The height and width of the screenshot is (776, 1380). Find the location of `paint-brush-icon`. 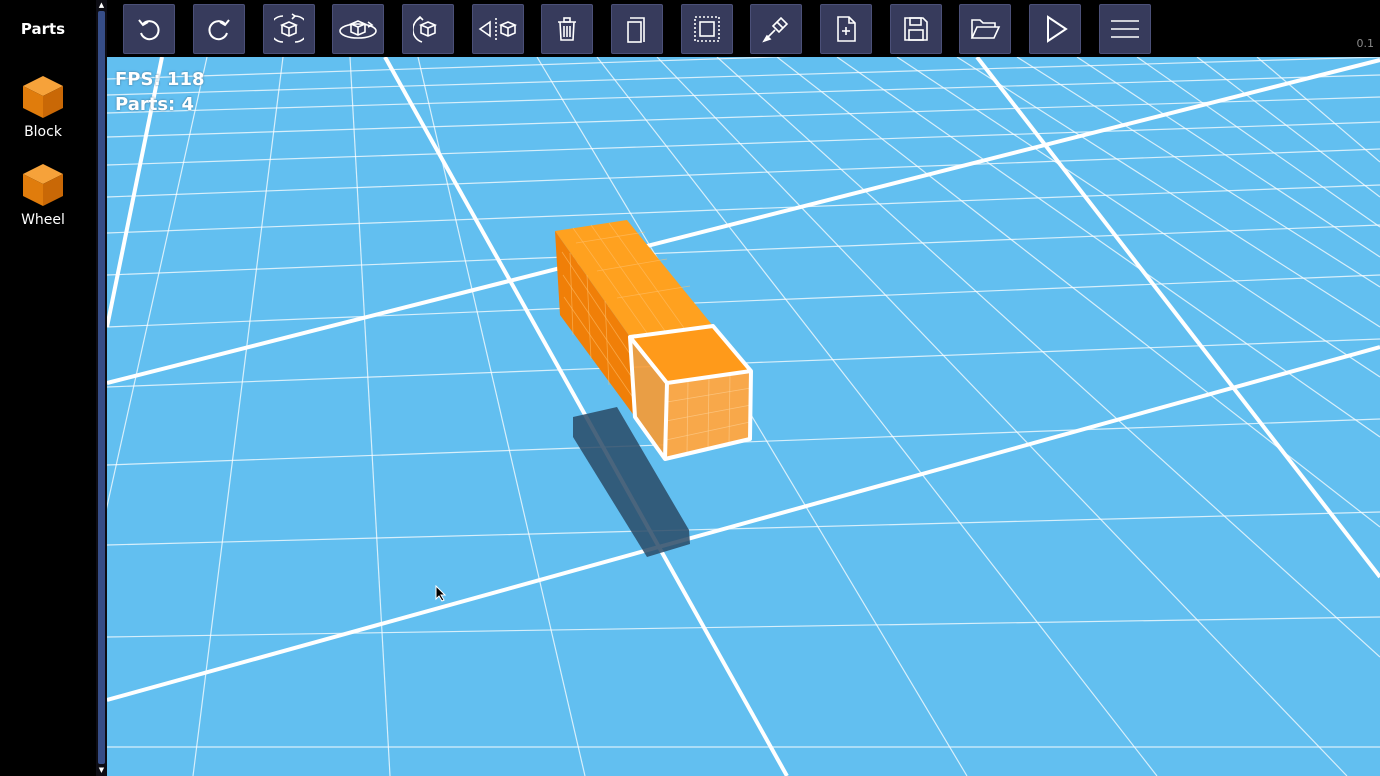

paint-brush-icon is located at coordinates (776, 29).